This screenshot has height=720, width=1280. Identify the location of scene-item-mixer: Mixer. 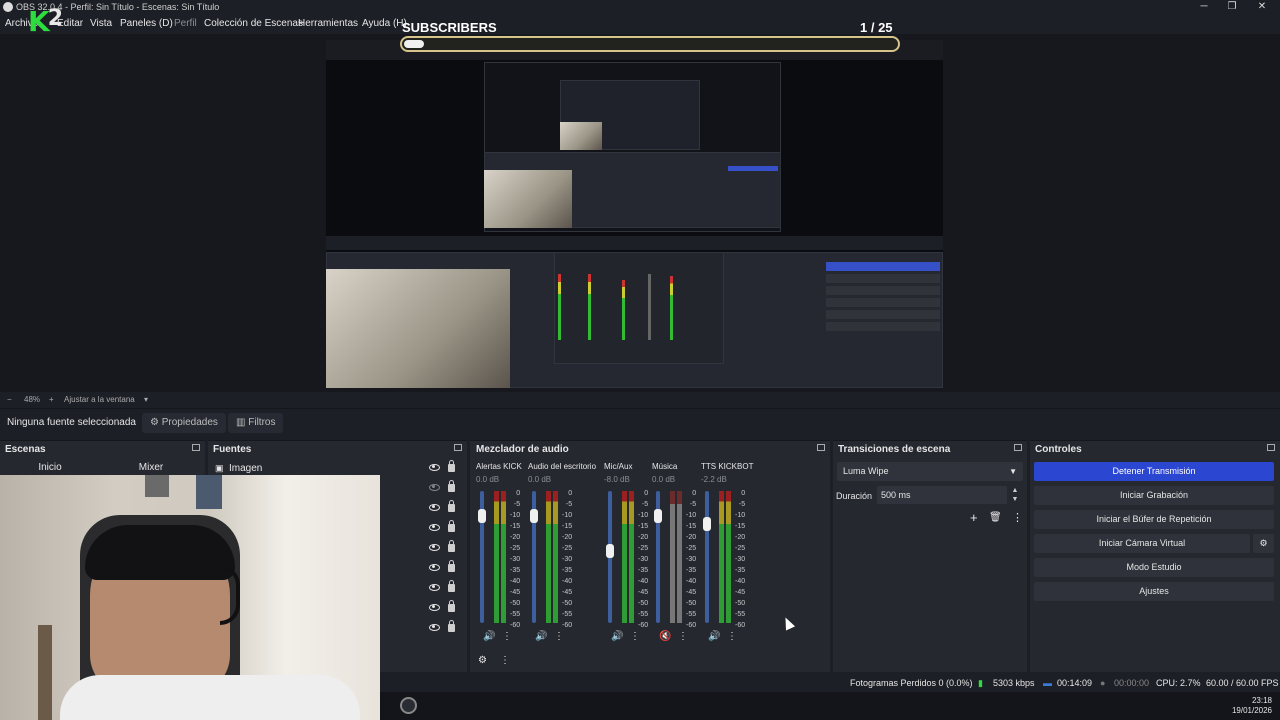
(151, 467).